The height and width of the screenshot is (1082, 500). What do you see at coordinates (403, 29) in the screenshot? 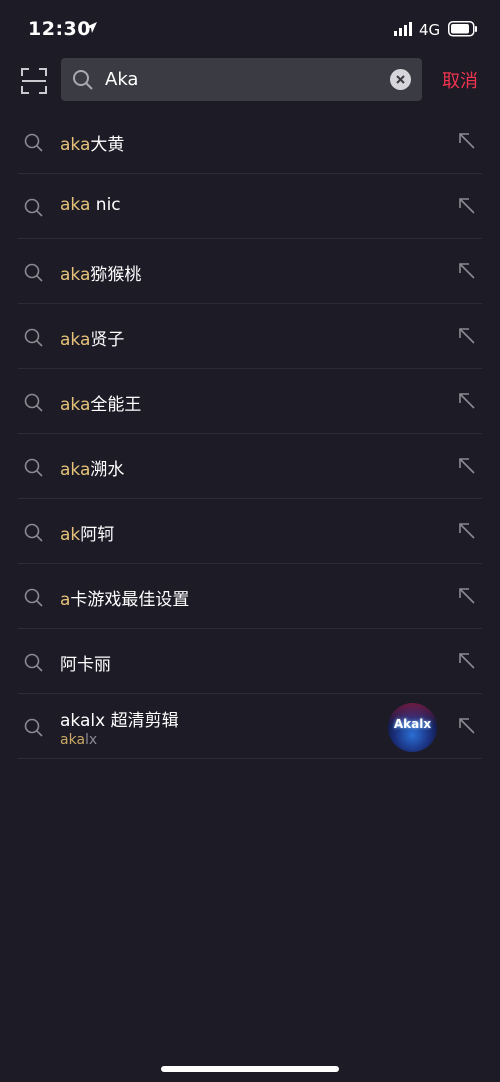
I see `signal-bars-icon` at bounding box center [403, 29].